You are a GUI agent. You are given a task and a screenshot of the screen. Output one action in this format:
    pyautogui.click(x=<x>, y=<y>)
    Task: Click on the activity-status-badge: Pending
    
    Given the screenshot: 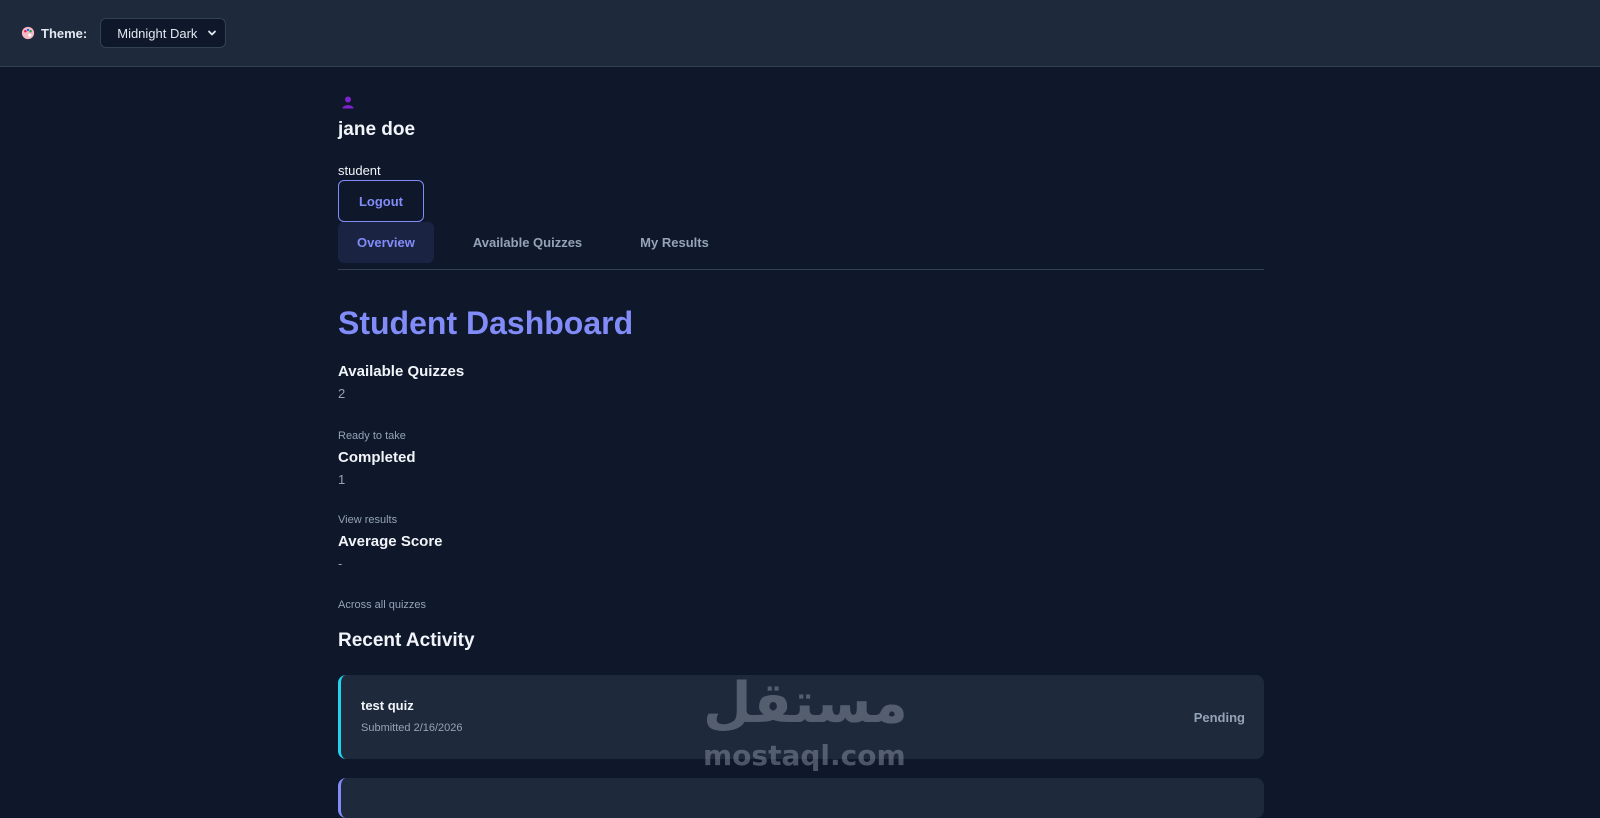 What is the action you would take?
    pyautogui.click(x=1219, y=717)
    